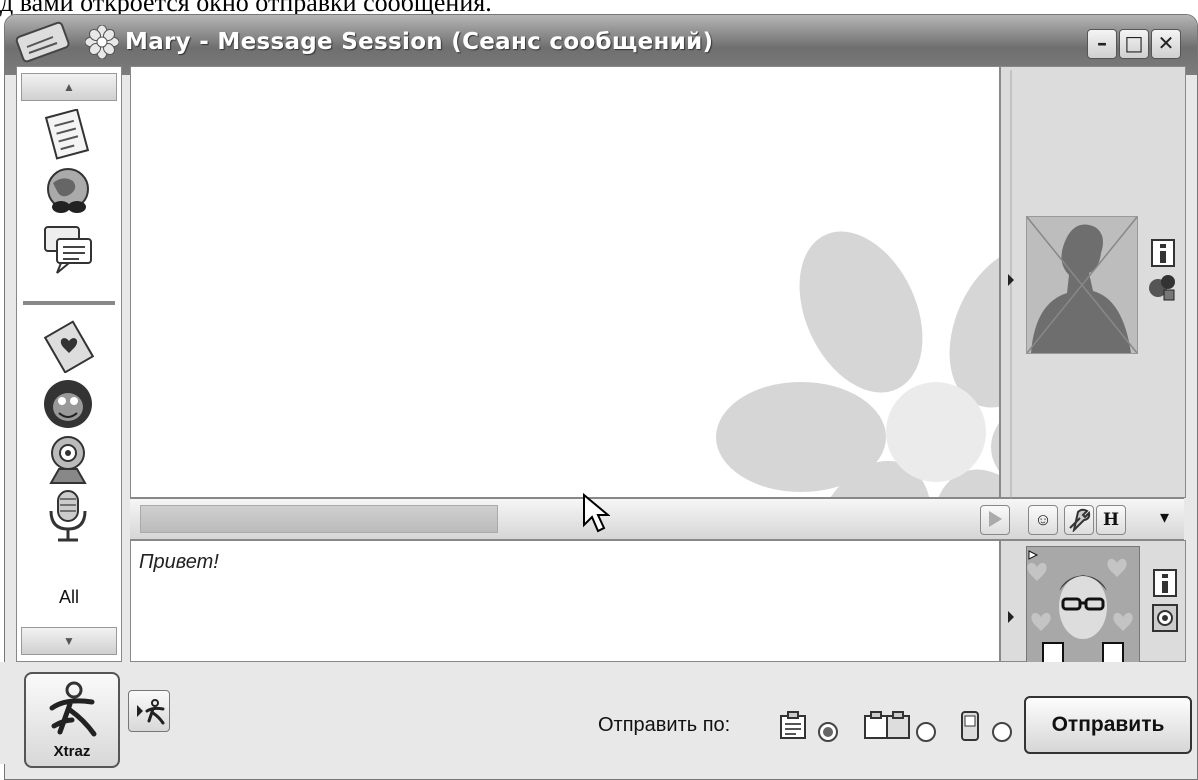 The height and width of the screenshot is (780, 1198). Describe the element at coordinates (1043, 520) in the screenshot. I see `smiley-button: ☺` at that location.